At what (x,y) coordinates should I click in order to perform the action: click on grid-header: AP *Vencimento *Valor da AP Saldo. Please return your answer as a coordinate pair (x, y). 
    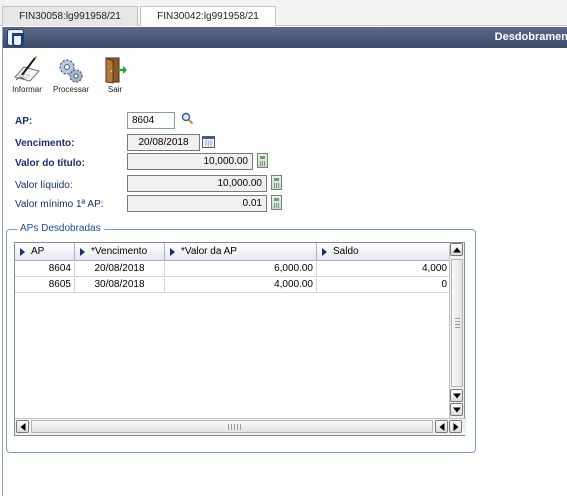
    Looking at the image, I should click on (232, 252).